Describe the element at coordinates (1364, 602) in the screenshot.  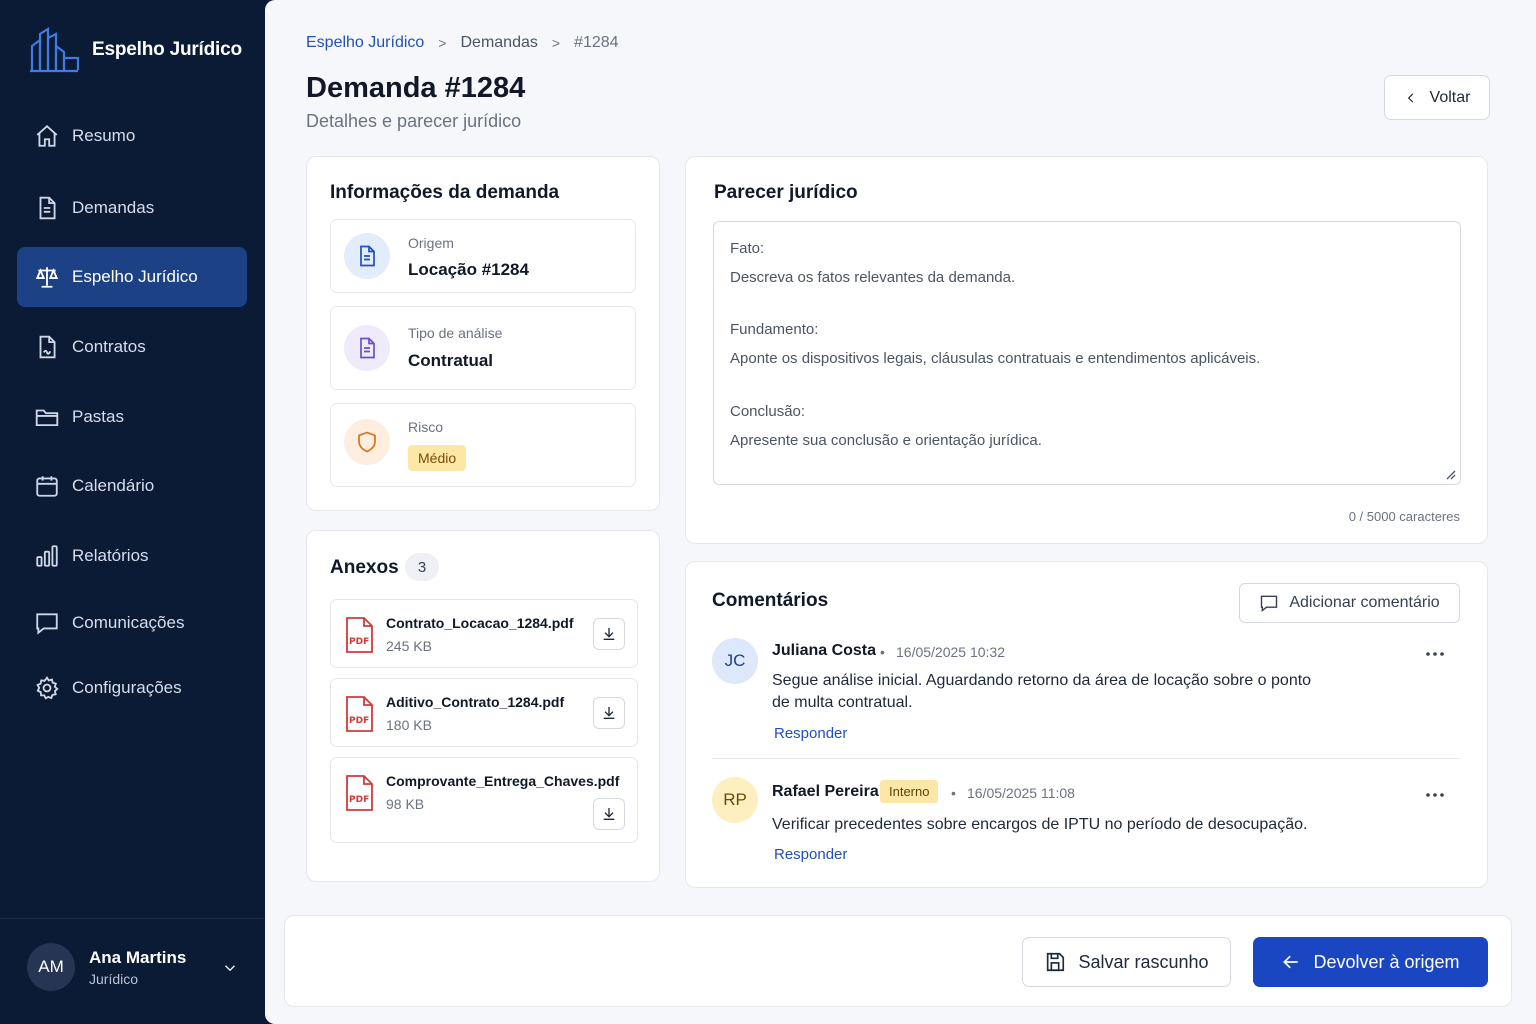
I see `add-comment-label: Adicionar comentário` at that location.